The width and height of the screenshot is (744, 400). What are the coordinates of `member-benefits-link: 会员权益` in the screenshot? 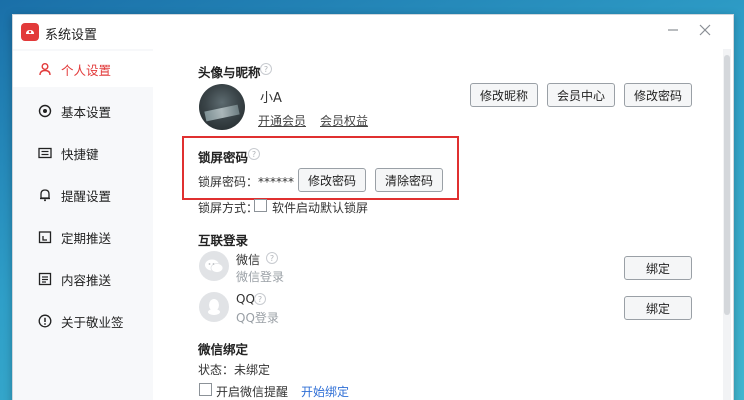 It's located at (344, 120).